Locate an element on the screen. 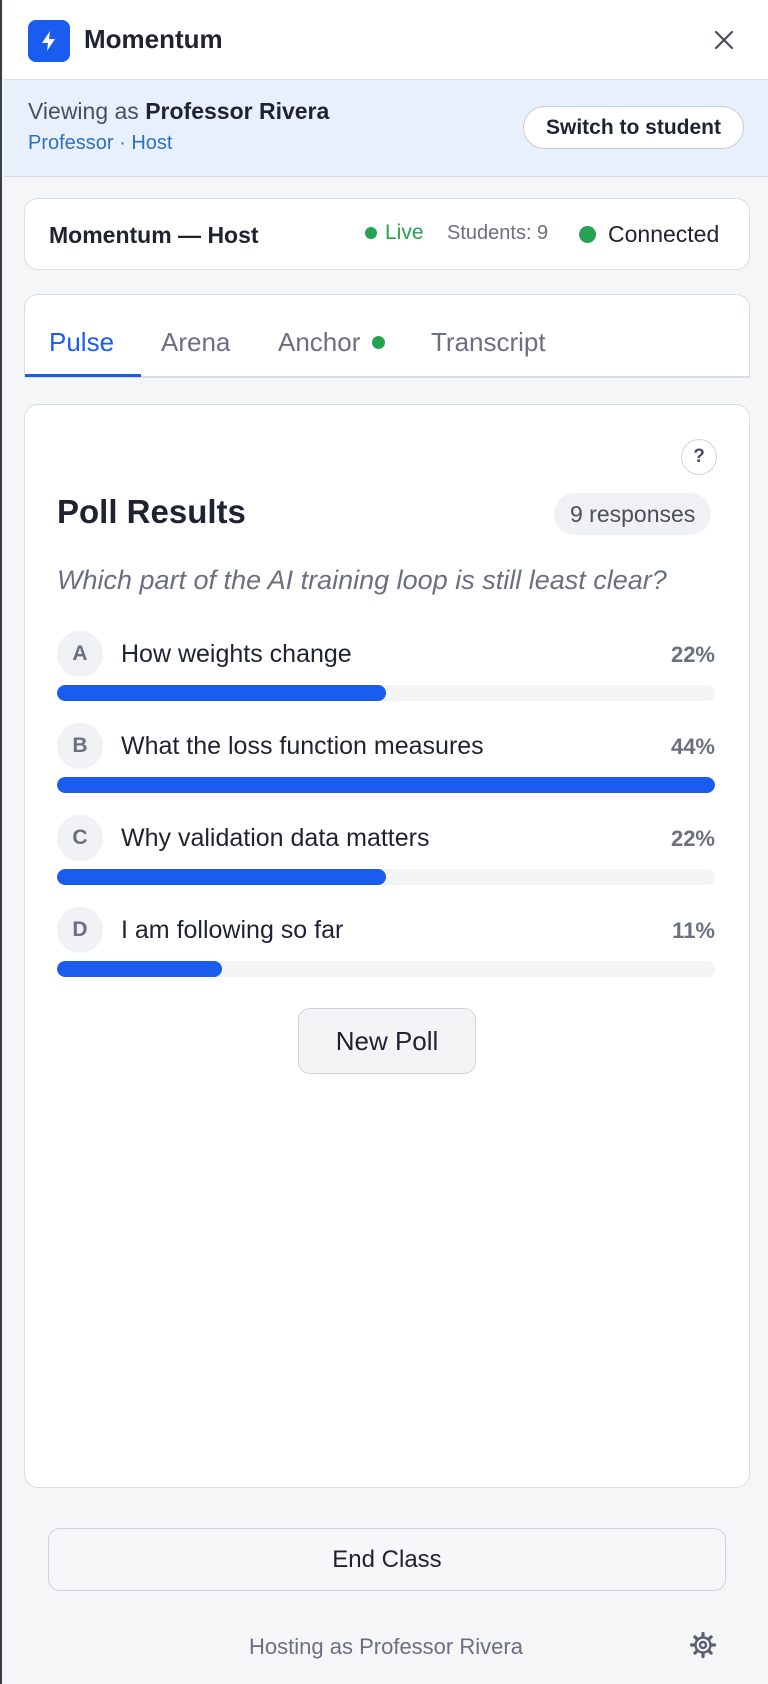 Image resolution: width=768 pixels, height=1684 pixels. tab-label: Transcript is located at coordinates (488, 342).